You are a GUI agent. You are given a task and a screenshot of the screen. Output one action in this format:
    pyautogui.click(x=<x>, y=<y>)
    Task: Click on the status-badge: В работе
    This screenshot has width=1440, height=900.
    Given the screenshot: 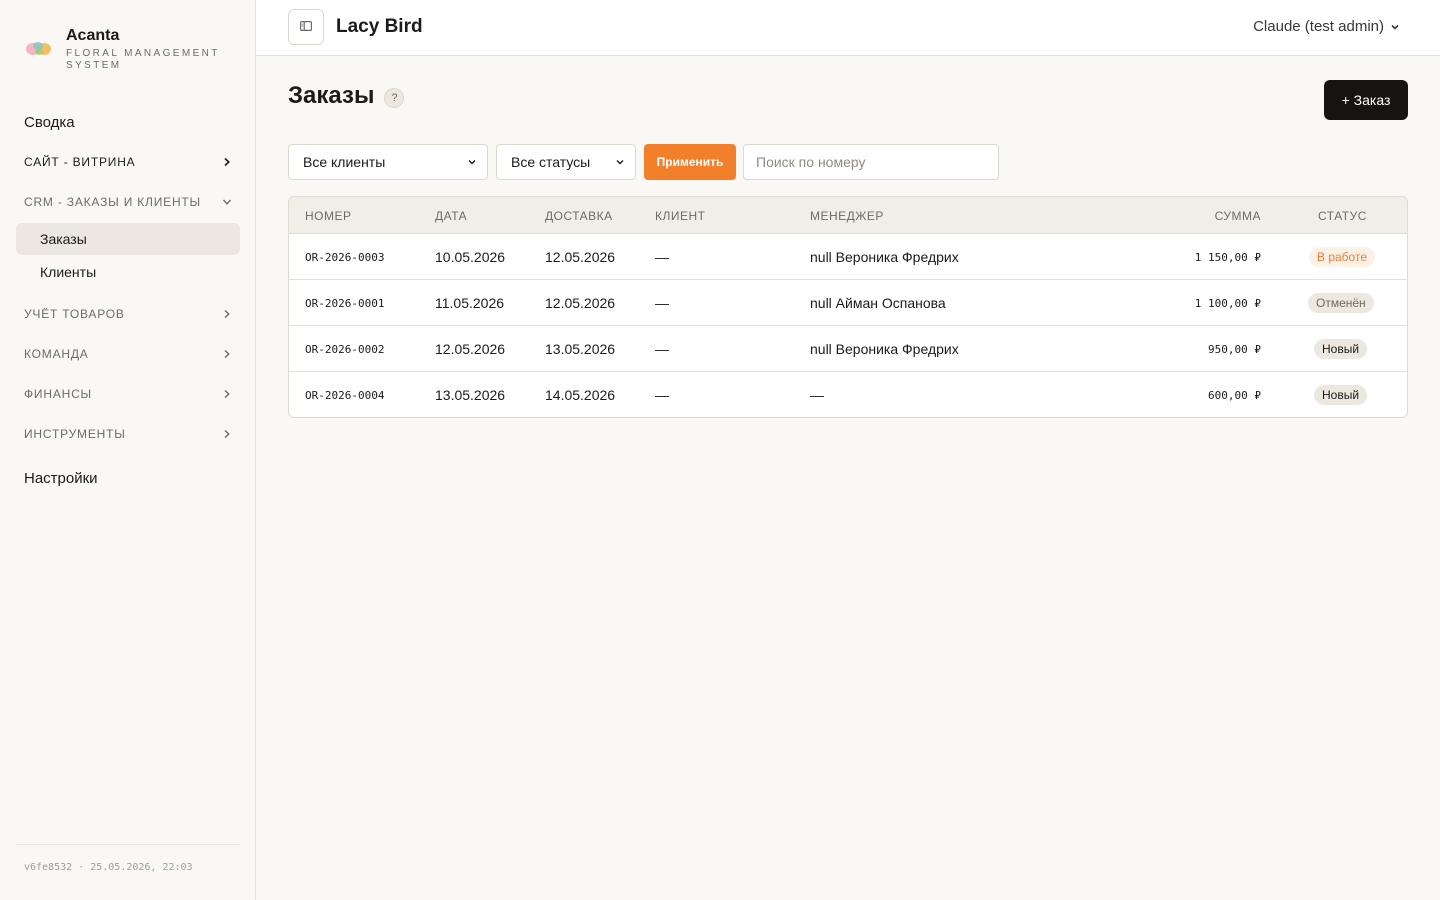 What is the action you would take?
    pyautogui.click(x=1342, y=257)
    